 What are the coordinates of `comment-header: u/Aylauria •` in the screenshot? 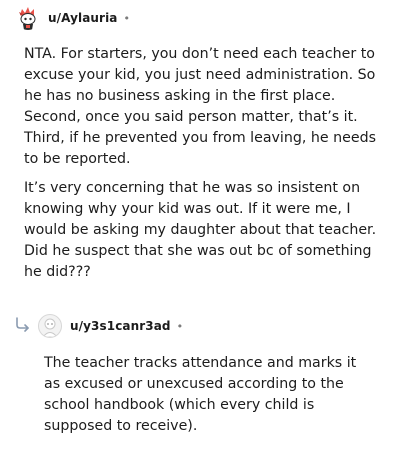 It's located at (73, 18).